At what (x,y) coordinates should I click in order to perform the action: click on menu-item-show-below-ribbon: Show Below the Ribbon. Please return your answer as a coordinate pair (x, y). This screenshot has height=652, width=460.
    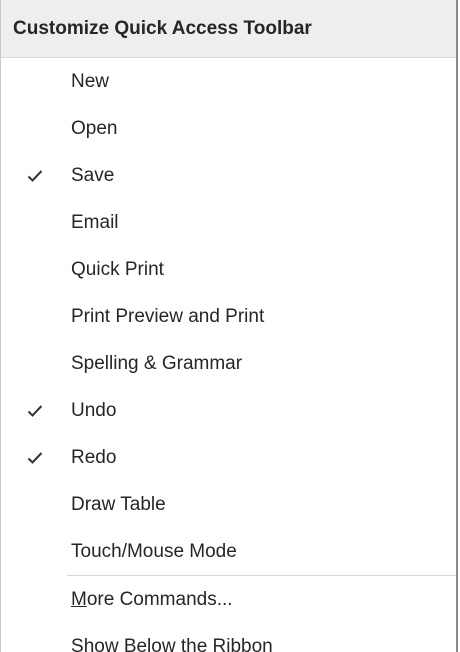
    Looking at the image, I should click on (228, 637).